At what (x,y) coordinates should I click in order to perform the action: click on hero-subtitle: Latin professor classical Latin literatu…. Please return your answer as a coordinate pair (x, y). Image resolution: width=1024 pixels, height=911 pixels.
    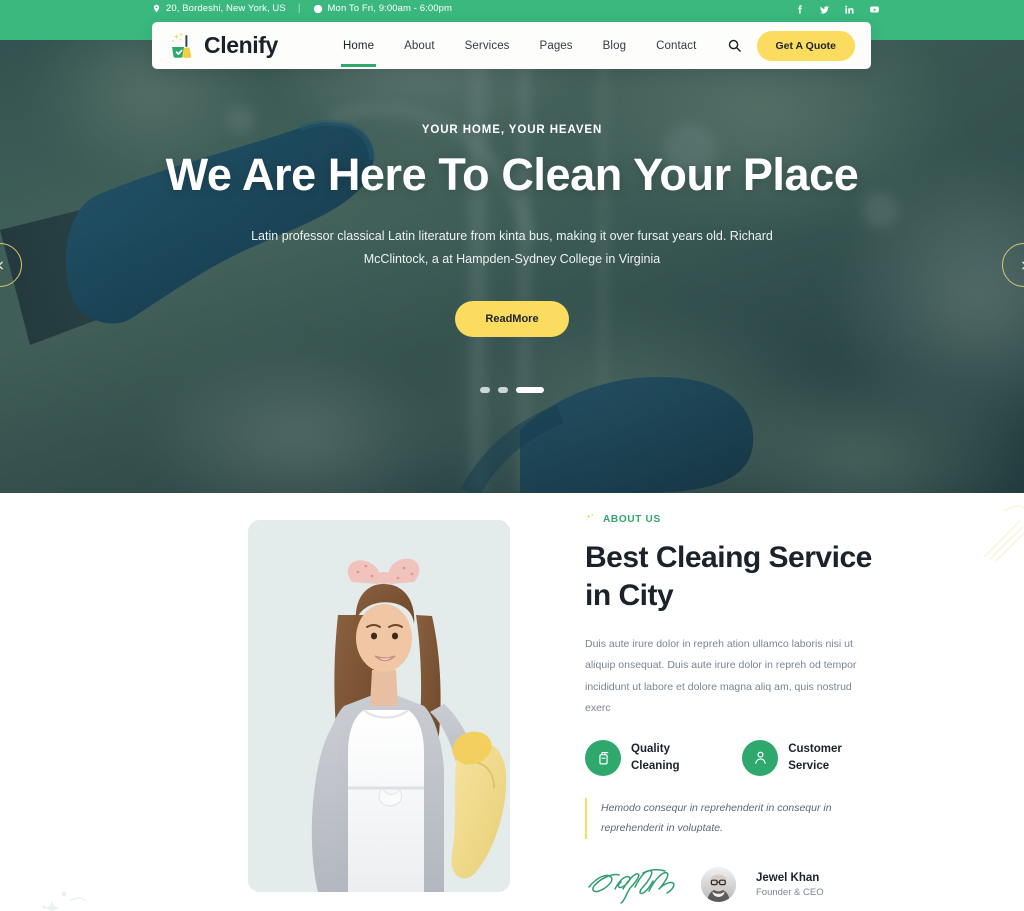
    Looking at the image, I should click on (512, 247).